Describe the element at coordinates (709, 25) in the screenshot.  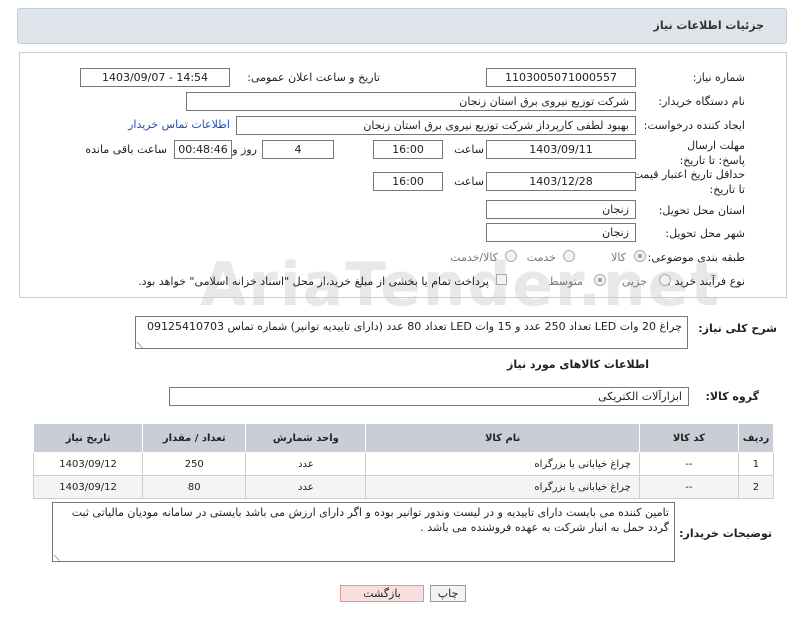
I see `page-title: جزئیات اطلاعات نیاز` at that location.